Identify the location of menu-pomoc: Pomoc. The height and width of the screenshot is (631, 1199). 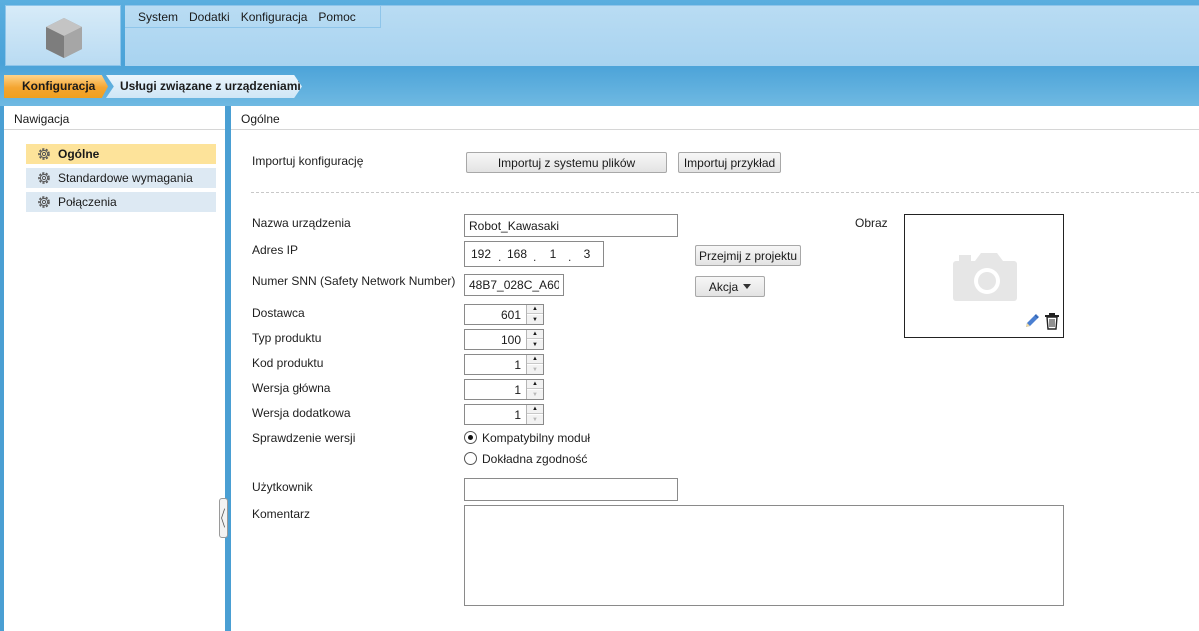
(339, 17).